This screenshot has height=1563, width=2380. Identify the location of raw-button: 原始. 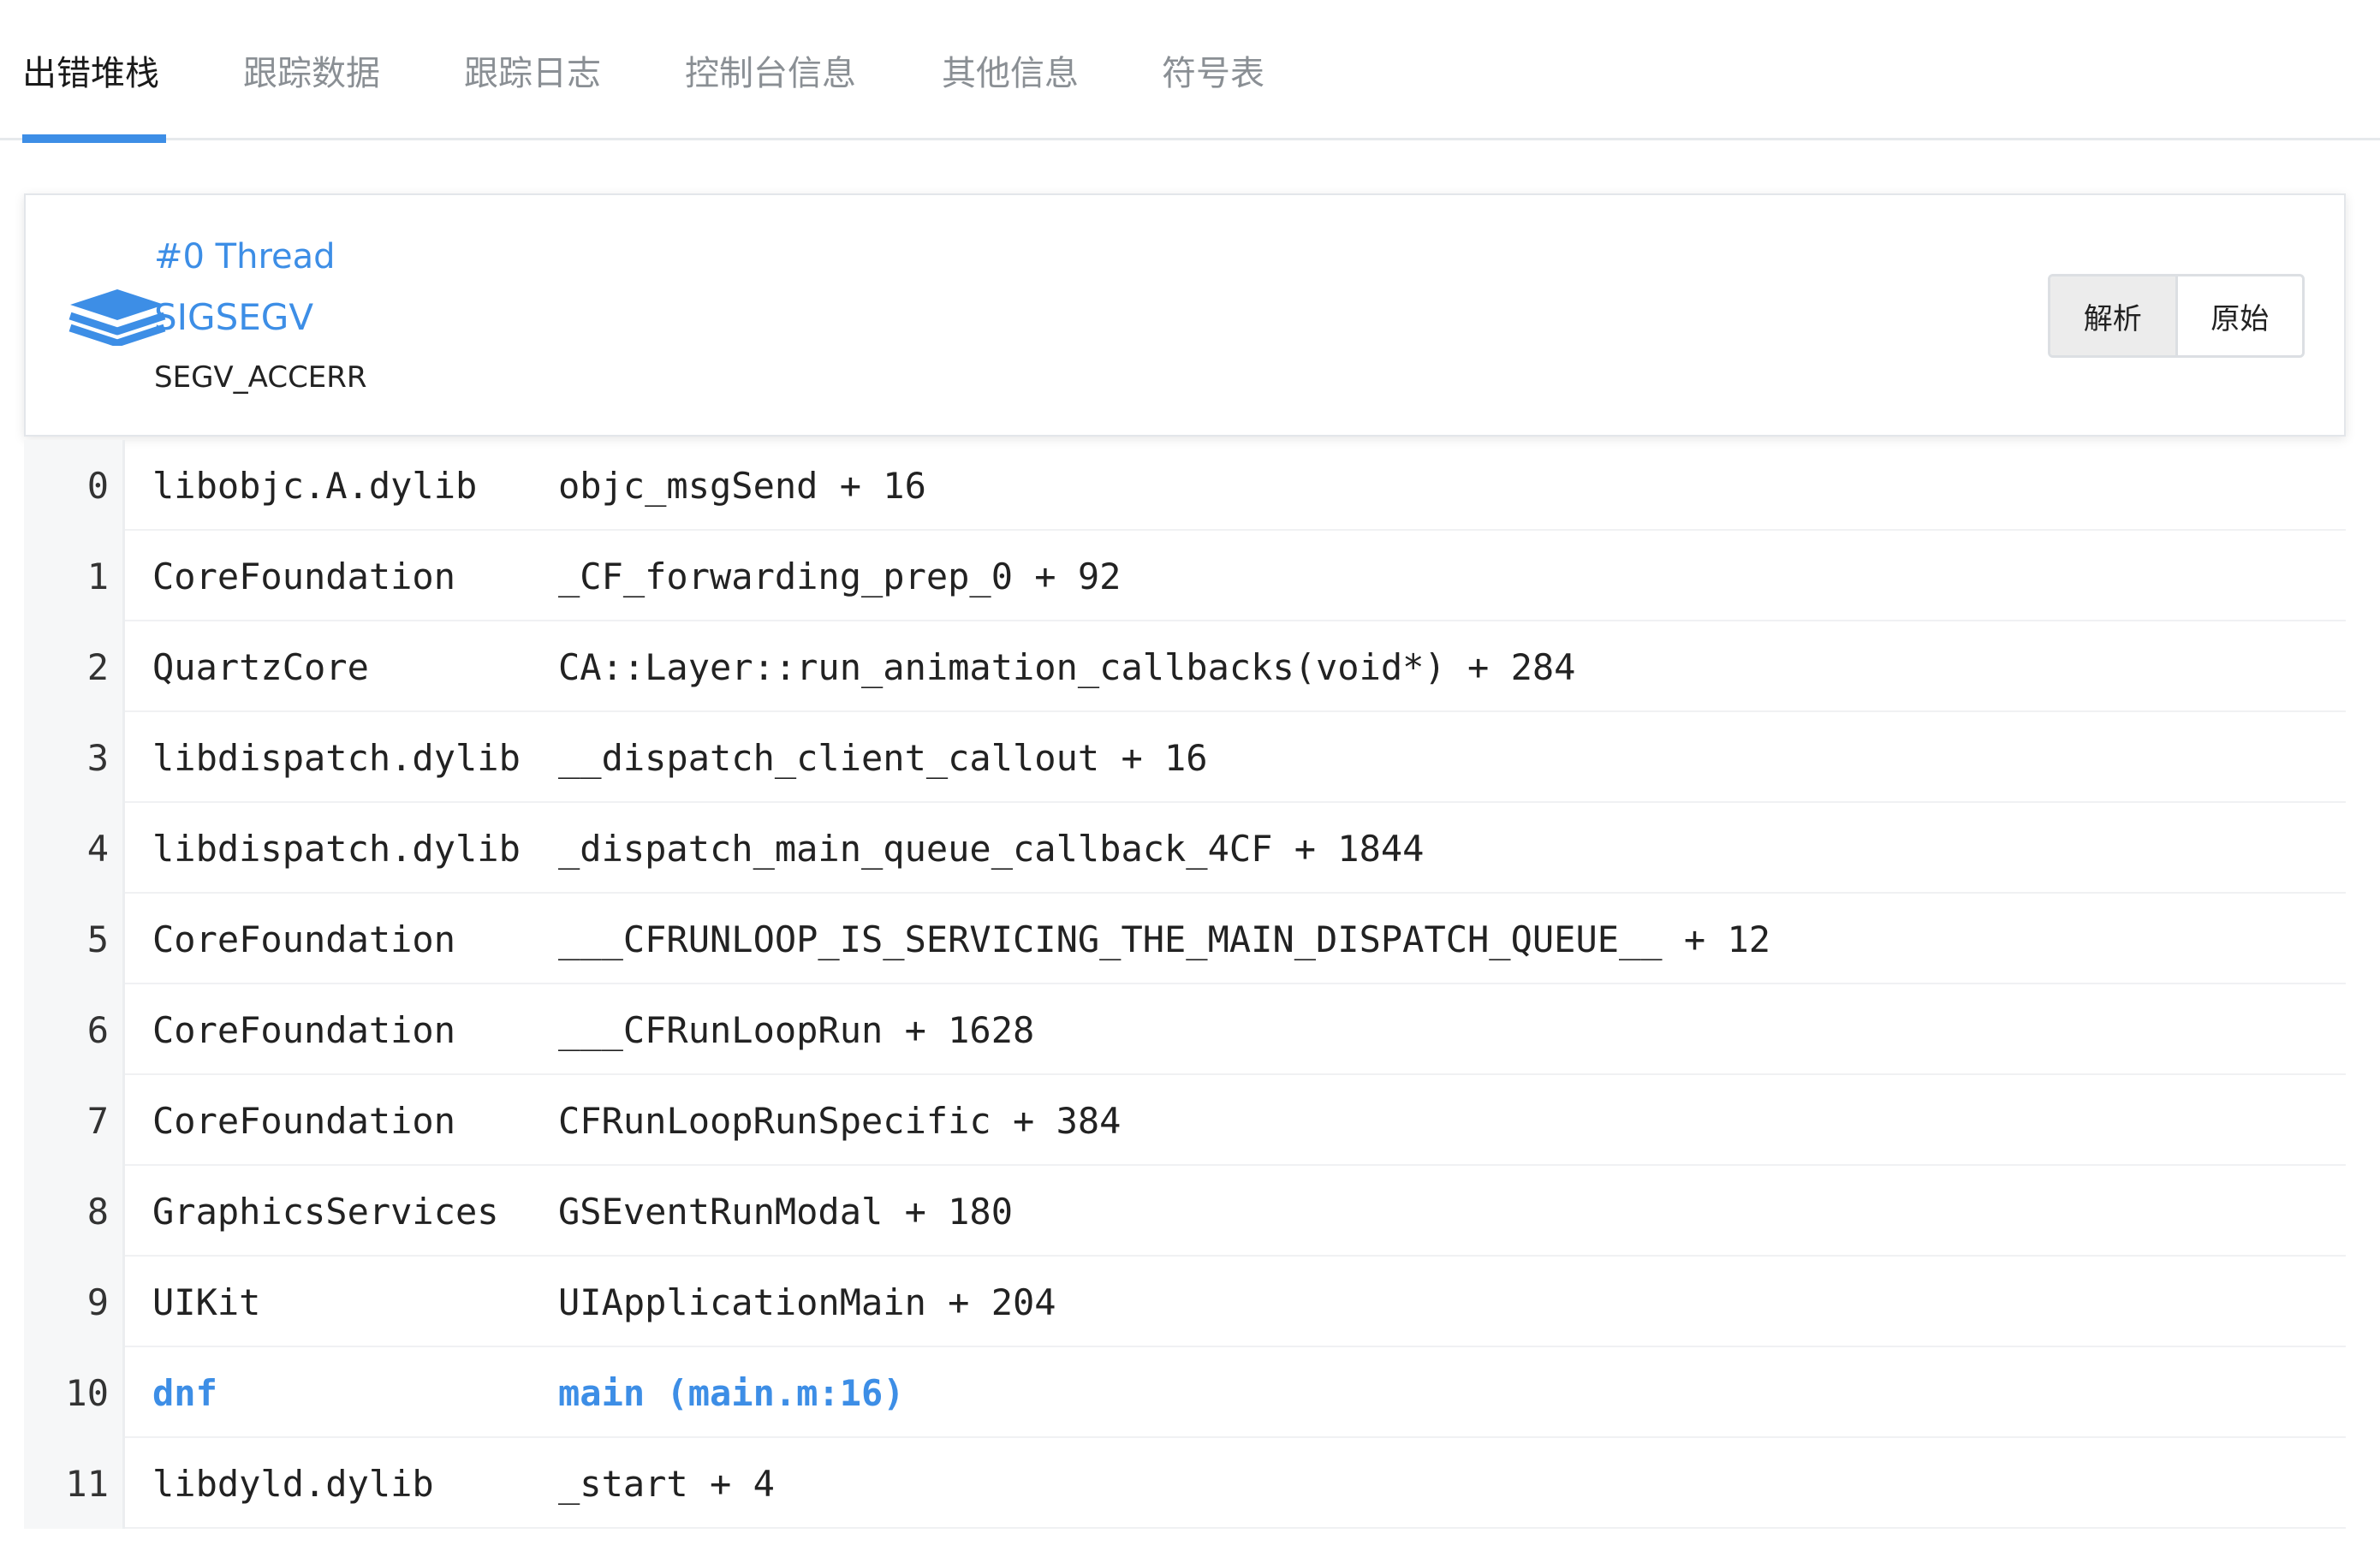
(2239, 315).